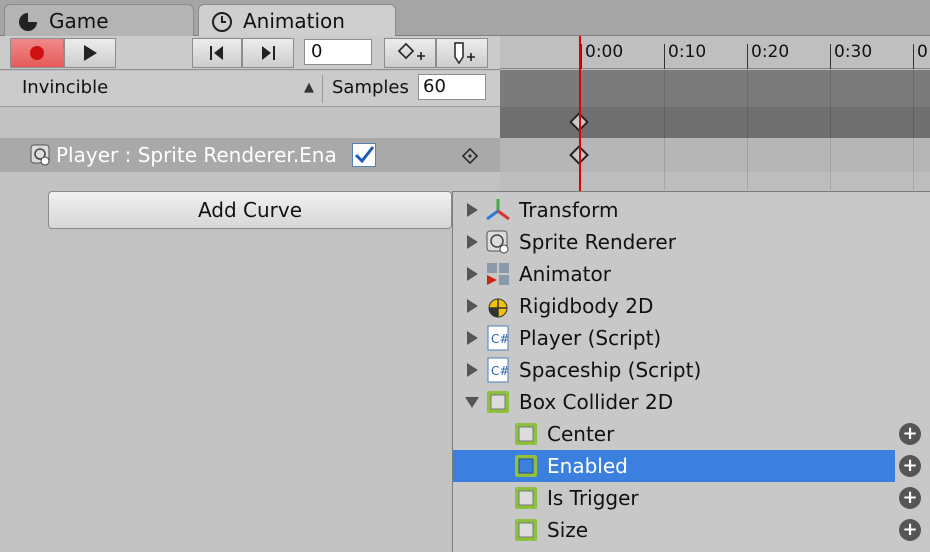 The image size is (930, 552). I want to click on ruler-tick-label: 0, so click(922, 52).